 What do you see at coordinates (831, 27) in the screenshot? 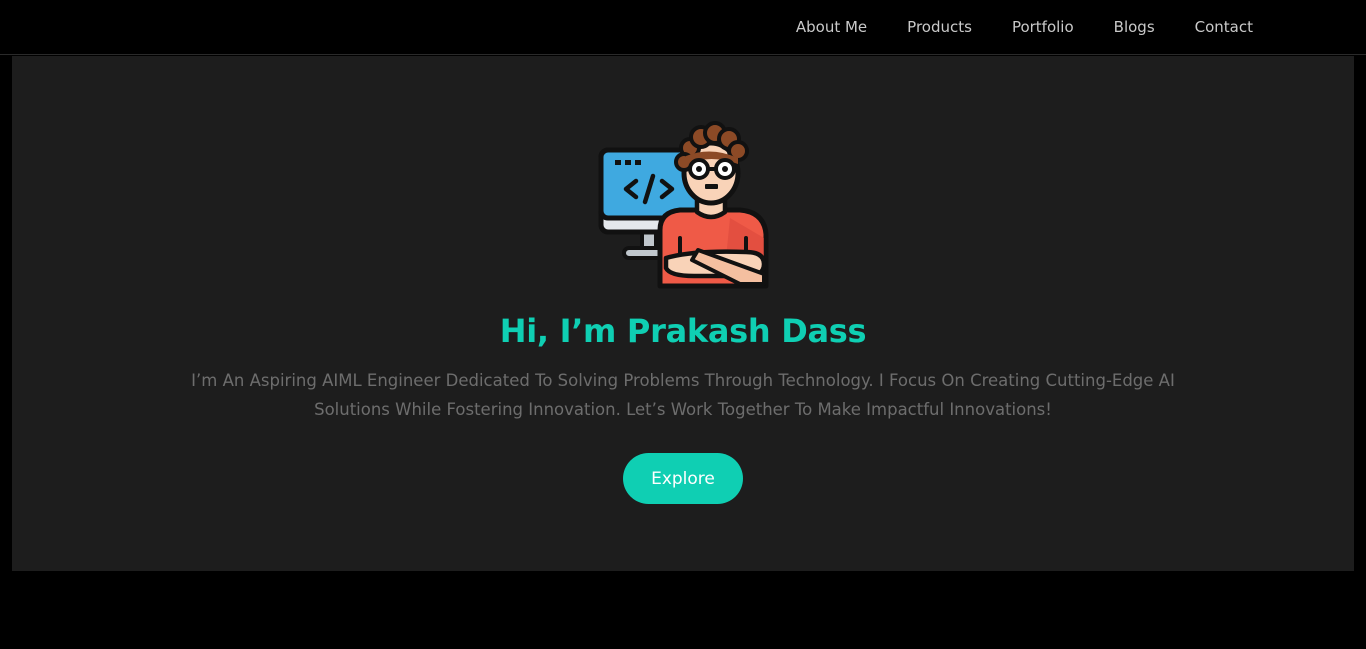
I see `nav-link-about-me: About Me` at bounding box center [831, 27].